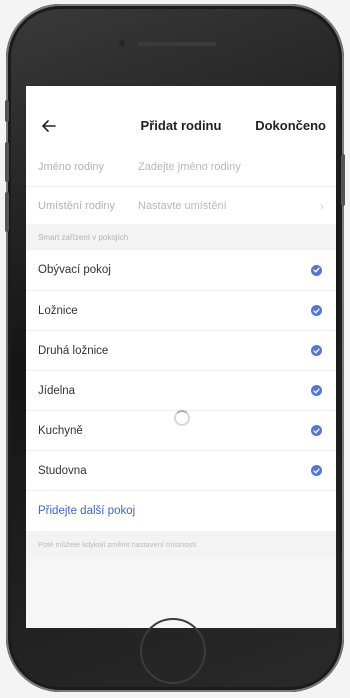 This screenshot has height=698, width=350. Describe the element at coordinates (77, 205) in the screenshot. I see `family-location-label: Umístění rodiny` at that location.